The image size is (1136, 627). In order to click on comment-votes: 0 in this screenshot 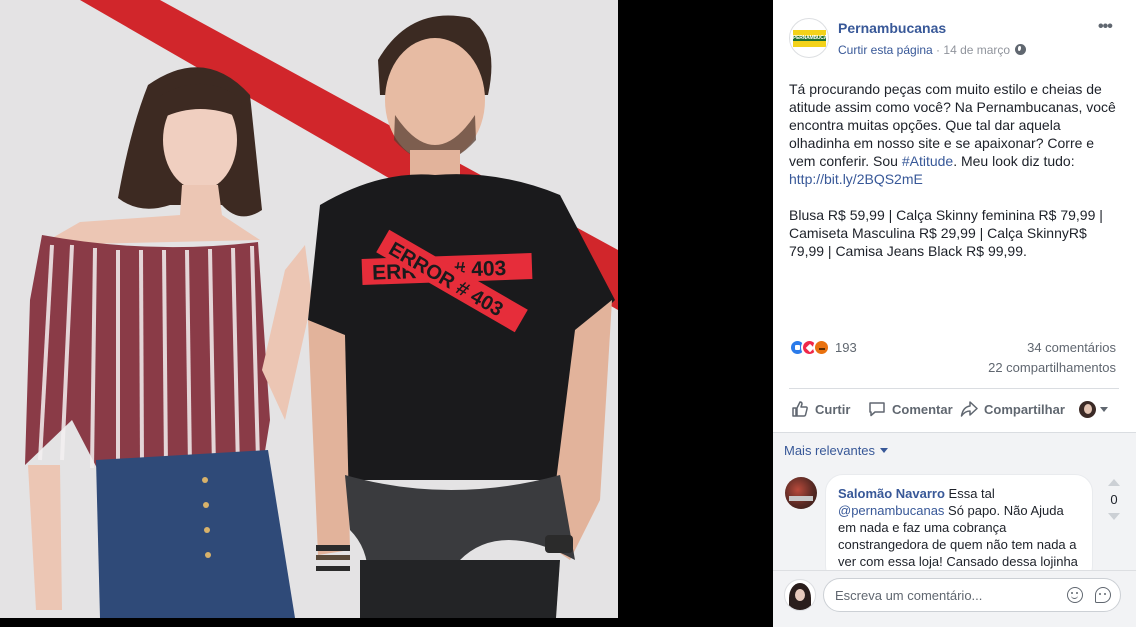, I will do `click(1114, 499)`.